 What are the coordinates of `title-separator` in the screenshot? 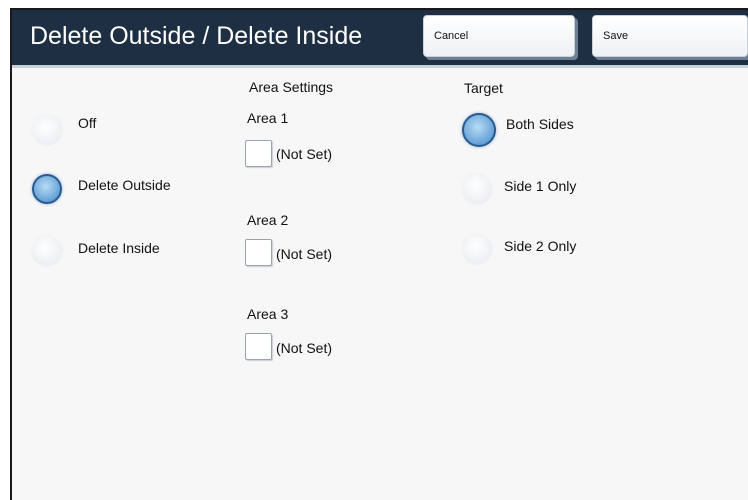 It's located at (380, 66).